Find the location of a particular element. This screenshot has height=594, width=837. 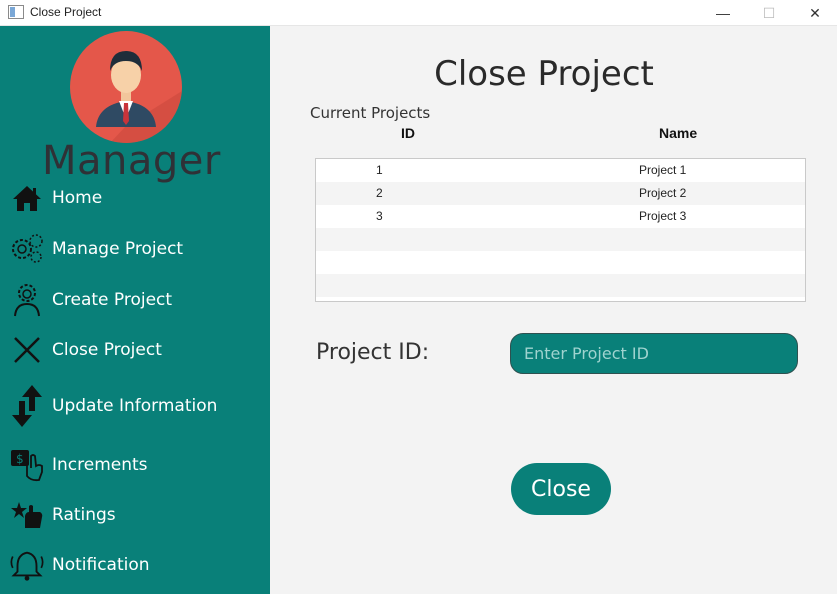

gears-icon is located at coordinates (27, 249).